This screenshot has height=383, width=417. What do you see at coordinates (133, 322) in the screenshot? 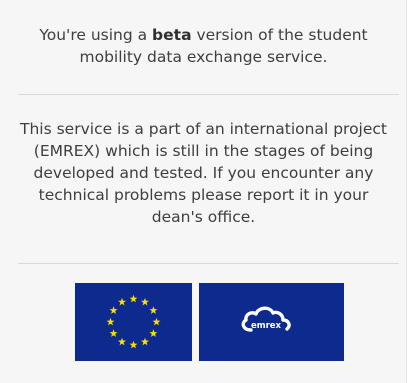
I see `eu-flag-icon` at bounding box center [133, 322].